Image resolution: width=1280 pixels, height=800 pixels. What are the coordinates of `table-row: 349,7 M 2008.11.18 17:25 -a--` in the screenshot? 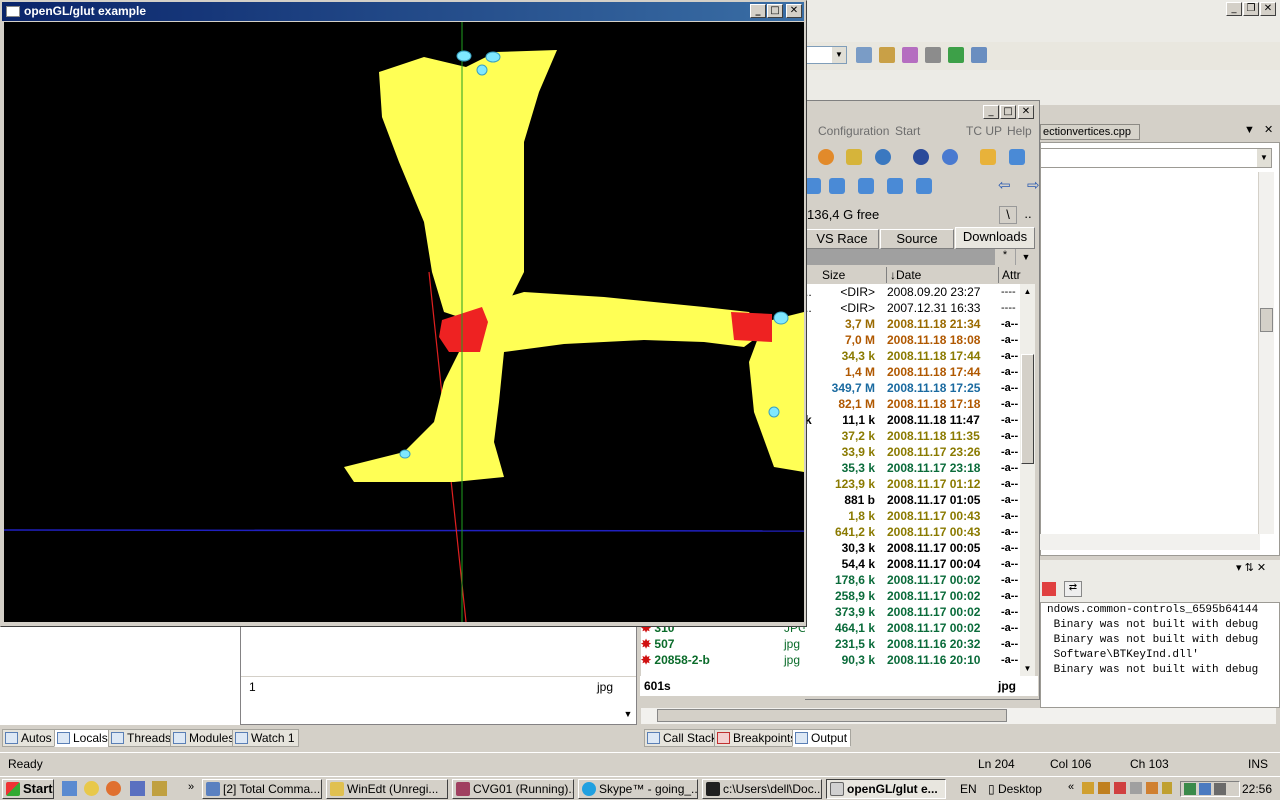 It's located at (912, 388).